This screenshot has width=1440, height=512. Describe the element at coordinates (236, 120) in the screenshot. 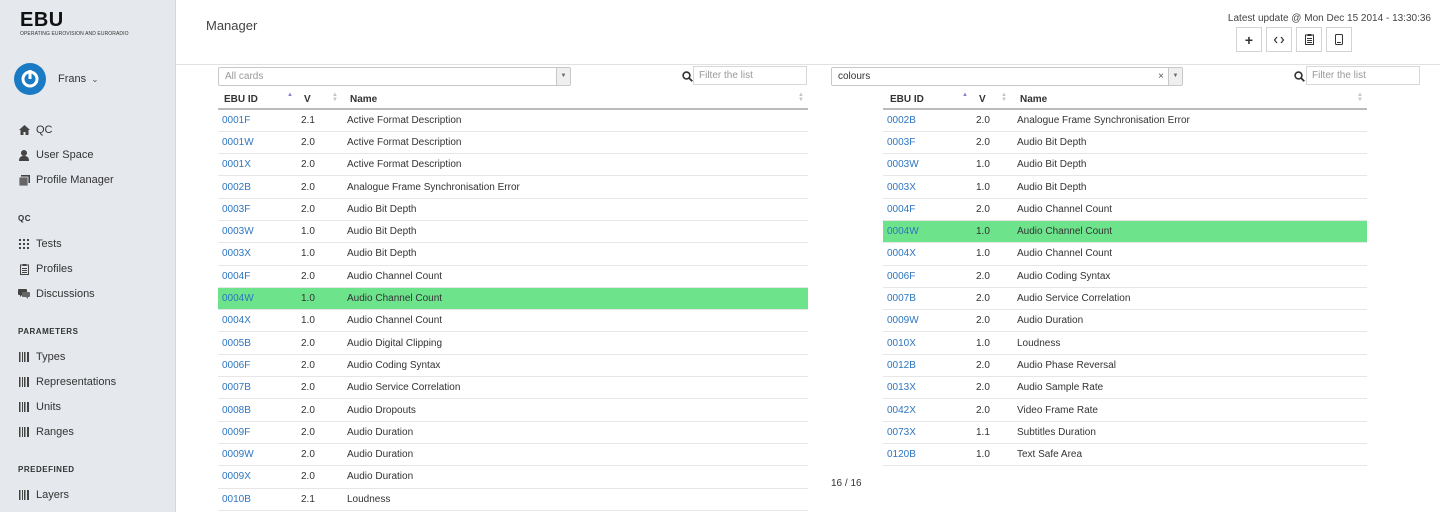

I see `ebu-id-link: 0001F` at that location.